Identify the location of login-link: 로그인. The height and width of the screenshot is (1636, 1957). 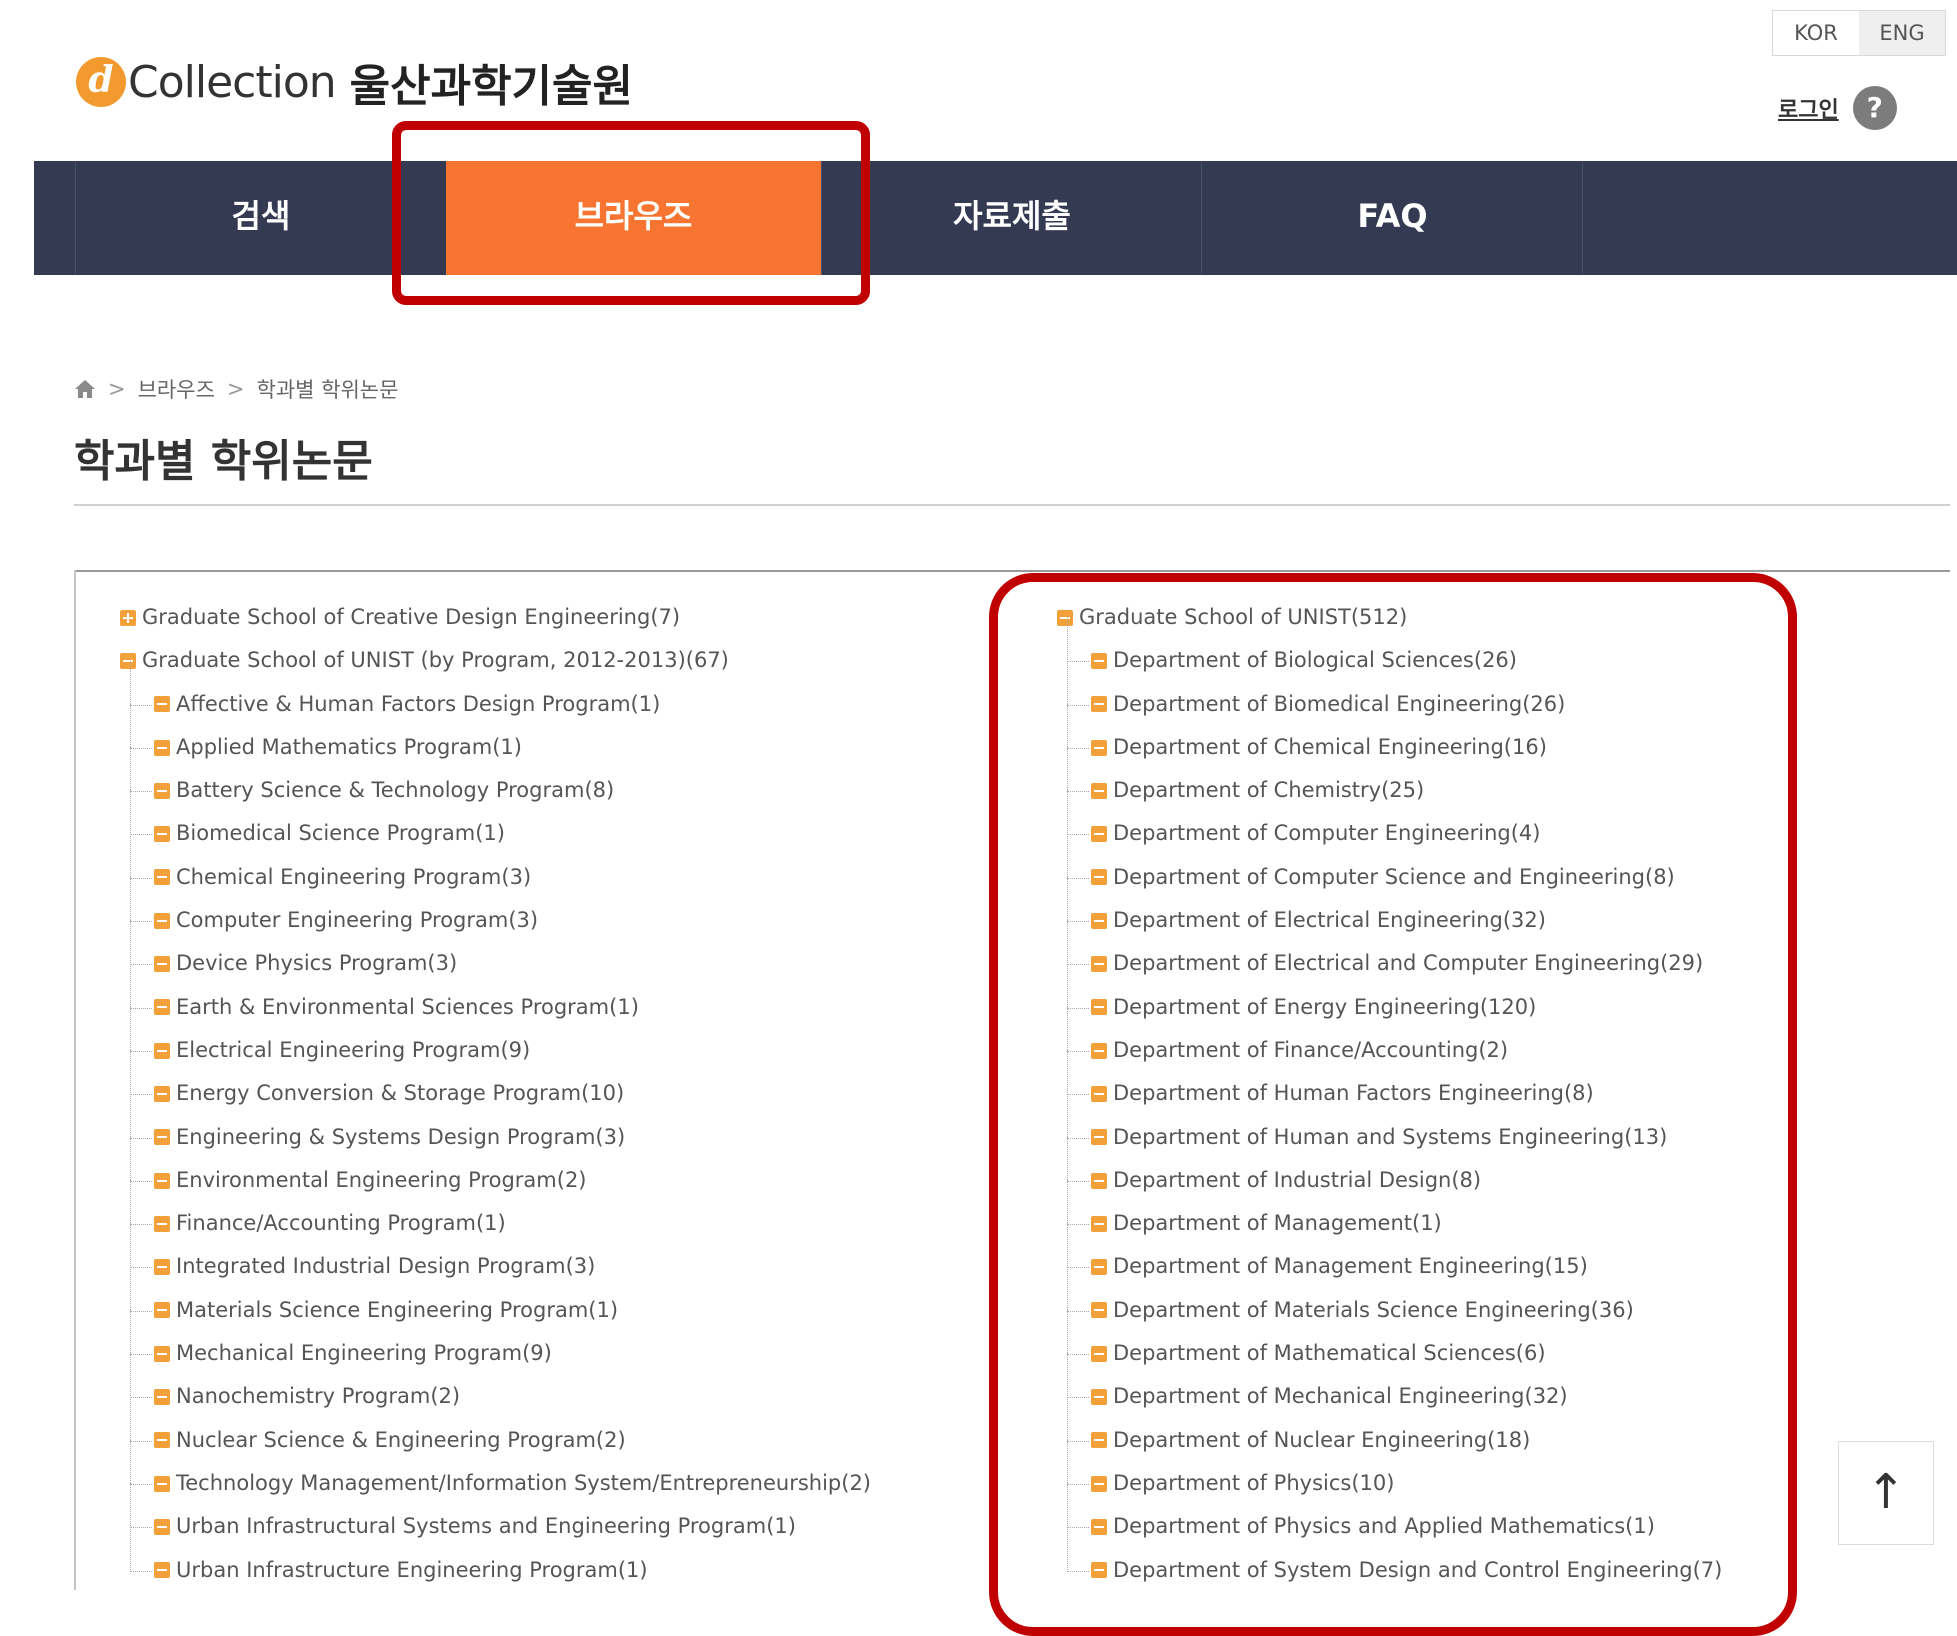
(1808, 108).